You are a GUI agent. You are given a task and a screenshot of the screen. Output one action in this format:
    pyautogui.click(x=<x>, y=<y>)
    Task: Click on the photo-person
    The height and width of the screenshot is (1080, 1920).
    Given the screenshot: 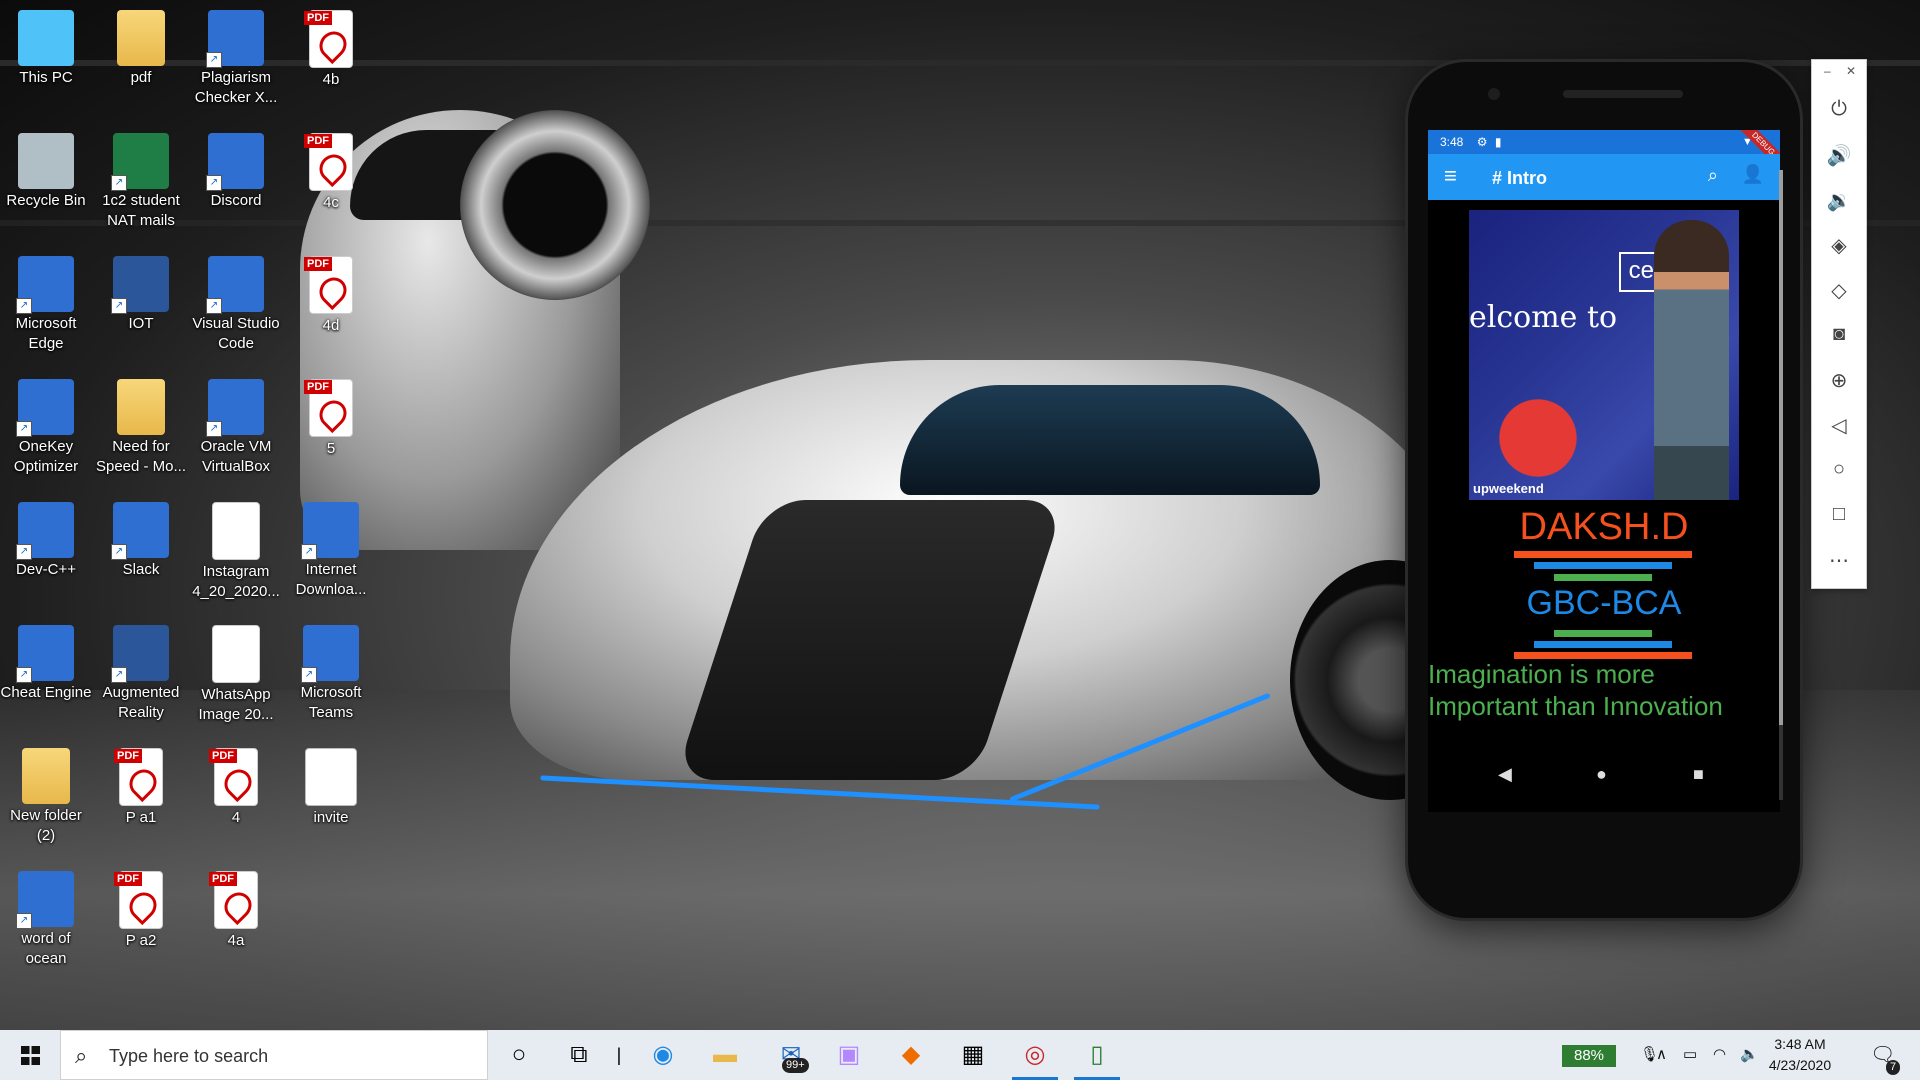 What is the action you would take?
    pyautogui.click(x=1691, y=360)
    